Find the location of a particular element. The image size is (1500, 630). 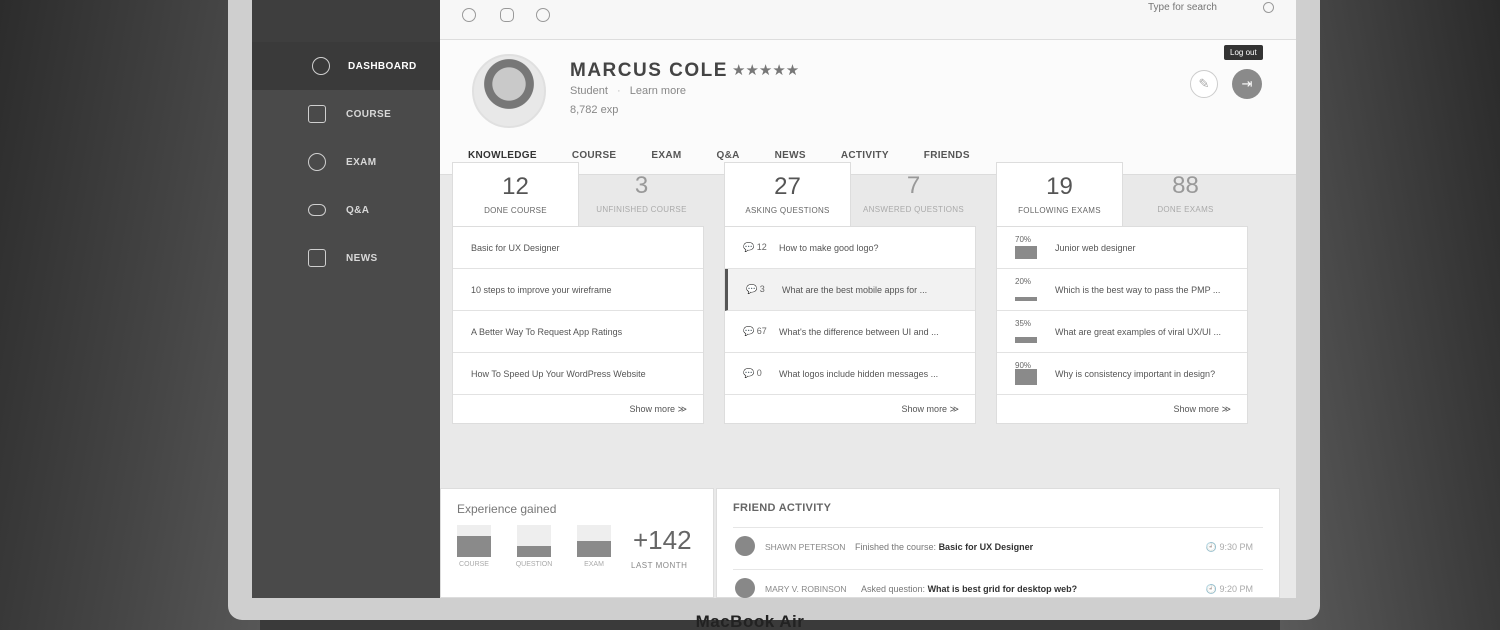

unfinished-course-tab: 3 UNFINISHED COURSE is located at coordinates (641, 194).